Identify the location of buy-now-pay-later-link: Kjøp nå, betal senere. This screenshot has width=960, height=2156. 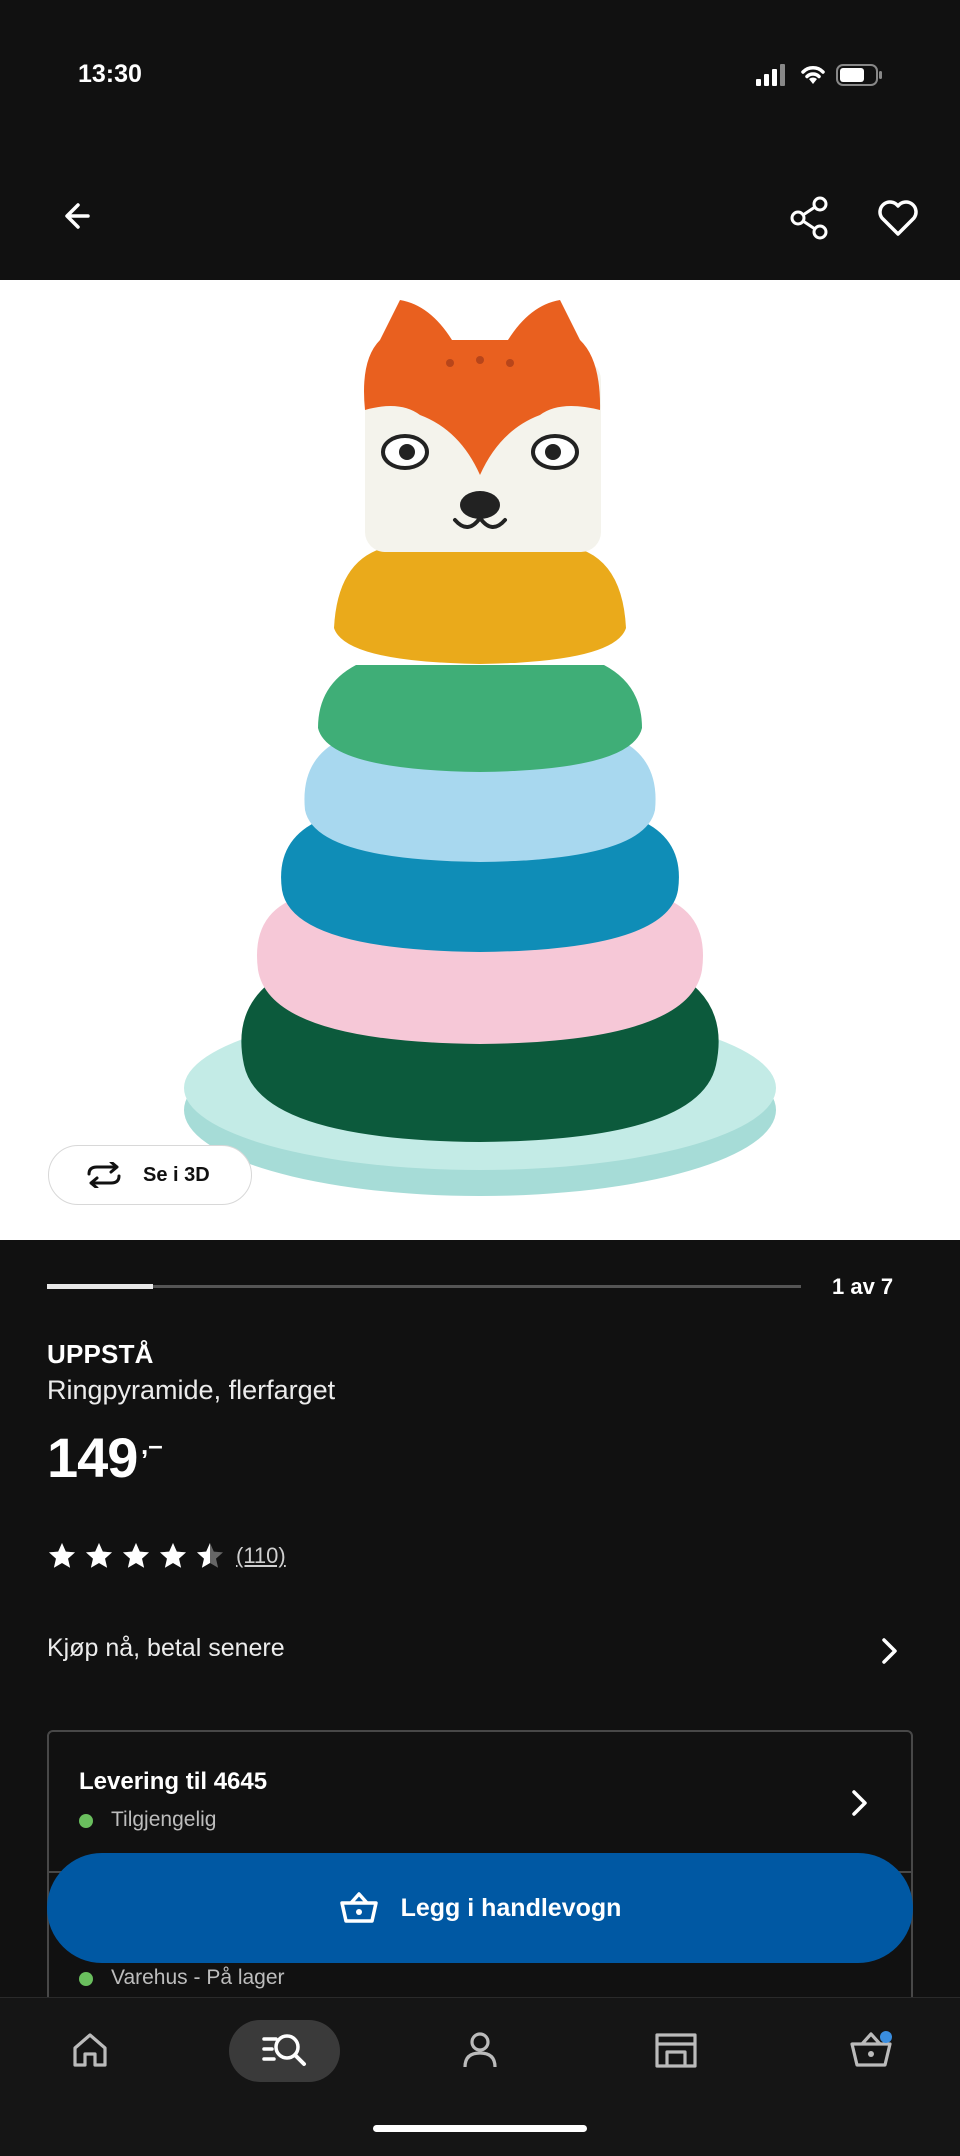
(166, 1648).